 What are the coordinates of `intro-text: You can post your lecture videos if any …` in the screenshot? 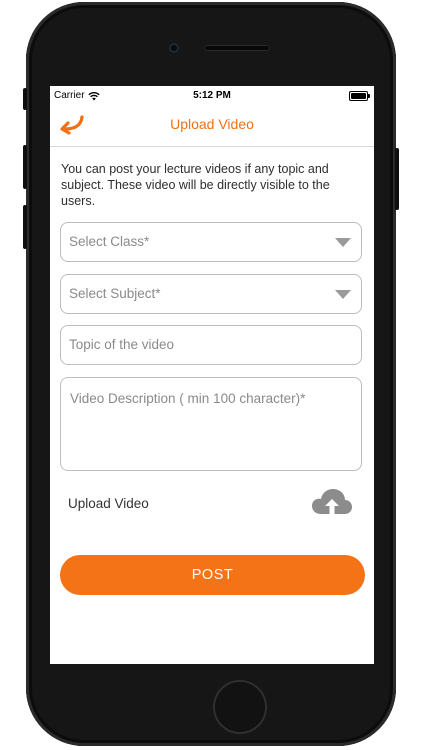 It's located at (195, 185).